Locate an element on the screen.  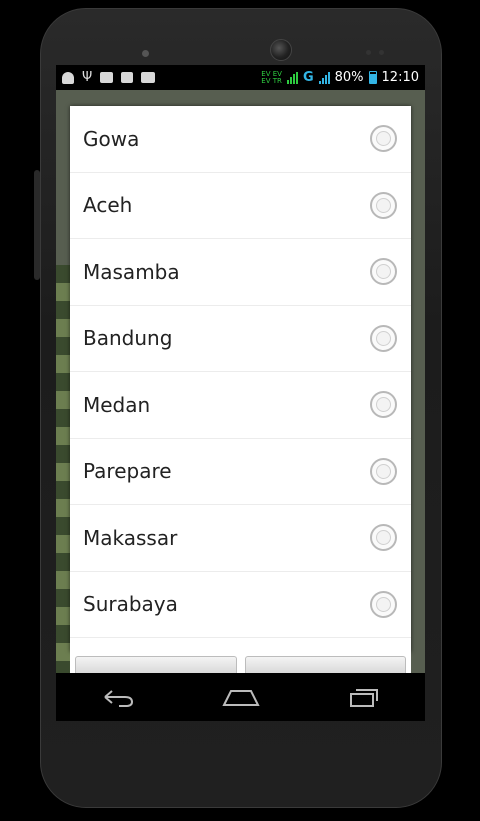
back-icon is located at coordinates (118, 698).